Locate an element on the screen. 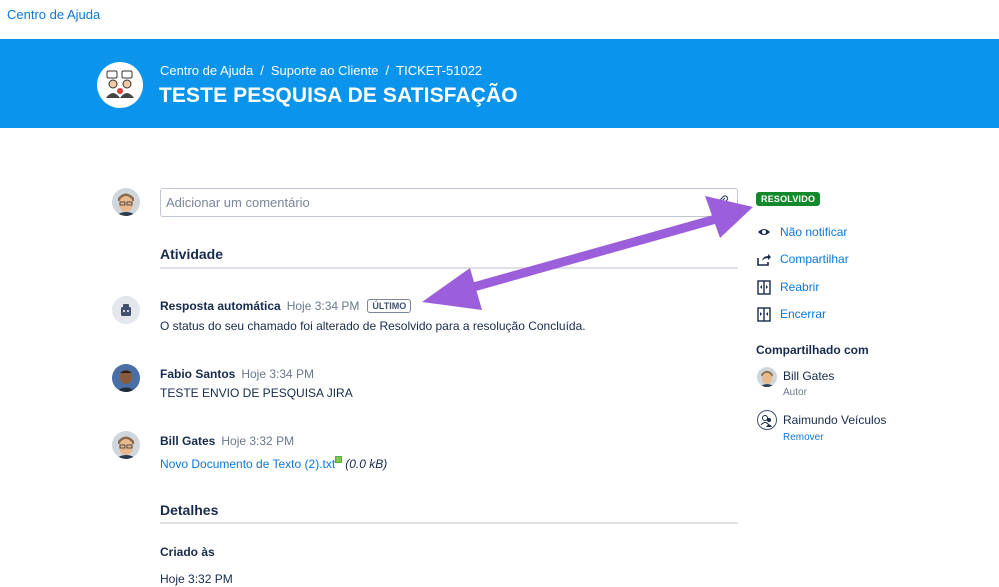  remove-share-link: Remover is located at coordinates (803, 437).